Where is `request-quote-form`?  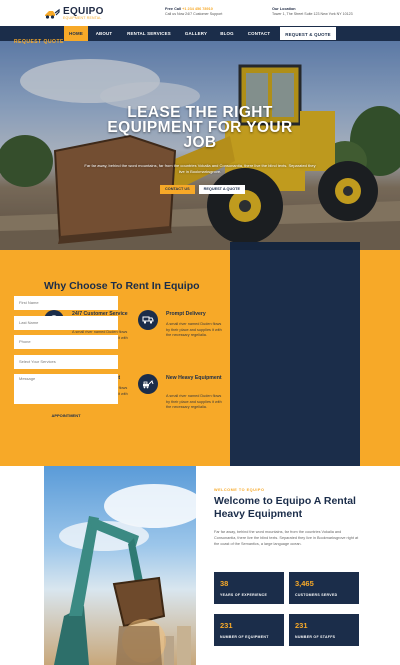 request-quote-form is located at coordinates (295, 354).